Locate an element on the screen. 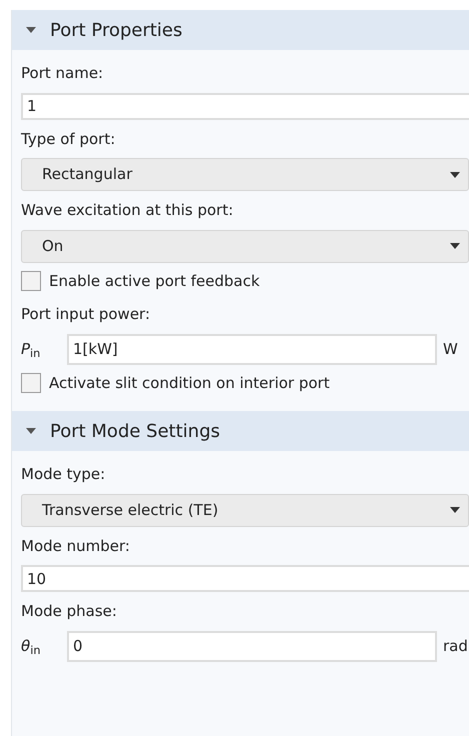 The height and width of the screenshot is (736, 469). dropdown: Rectangular is located at coordinates (245, 174).